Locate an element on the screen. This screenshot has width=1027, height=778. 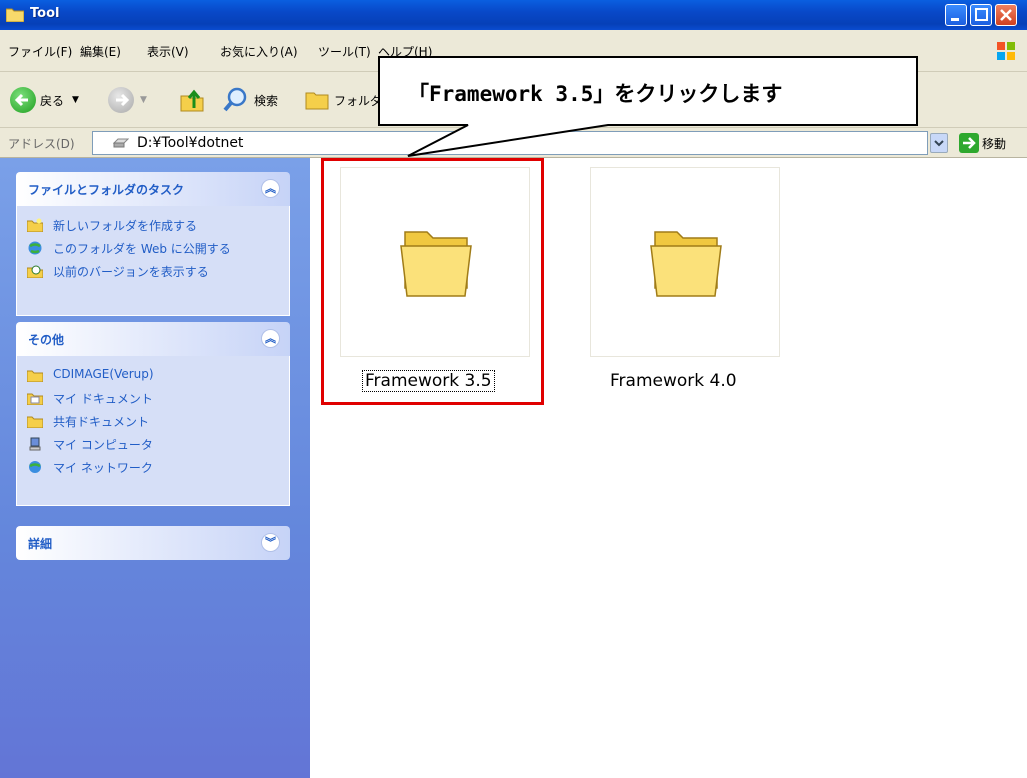
panel-header: ファイルとフォルダのタスク ︽ is located at coordinates (153, 189).